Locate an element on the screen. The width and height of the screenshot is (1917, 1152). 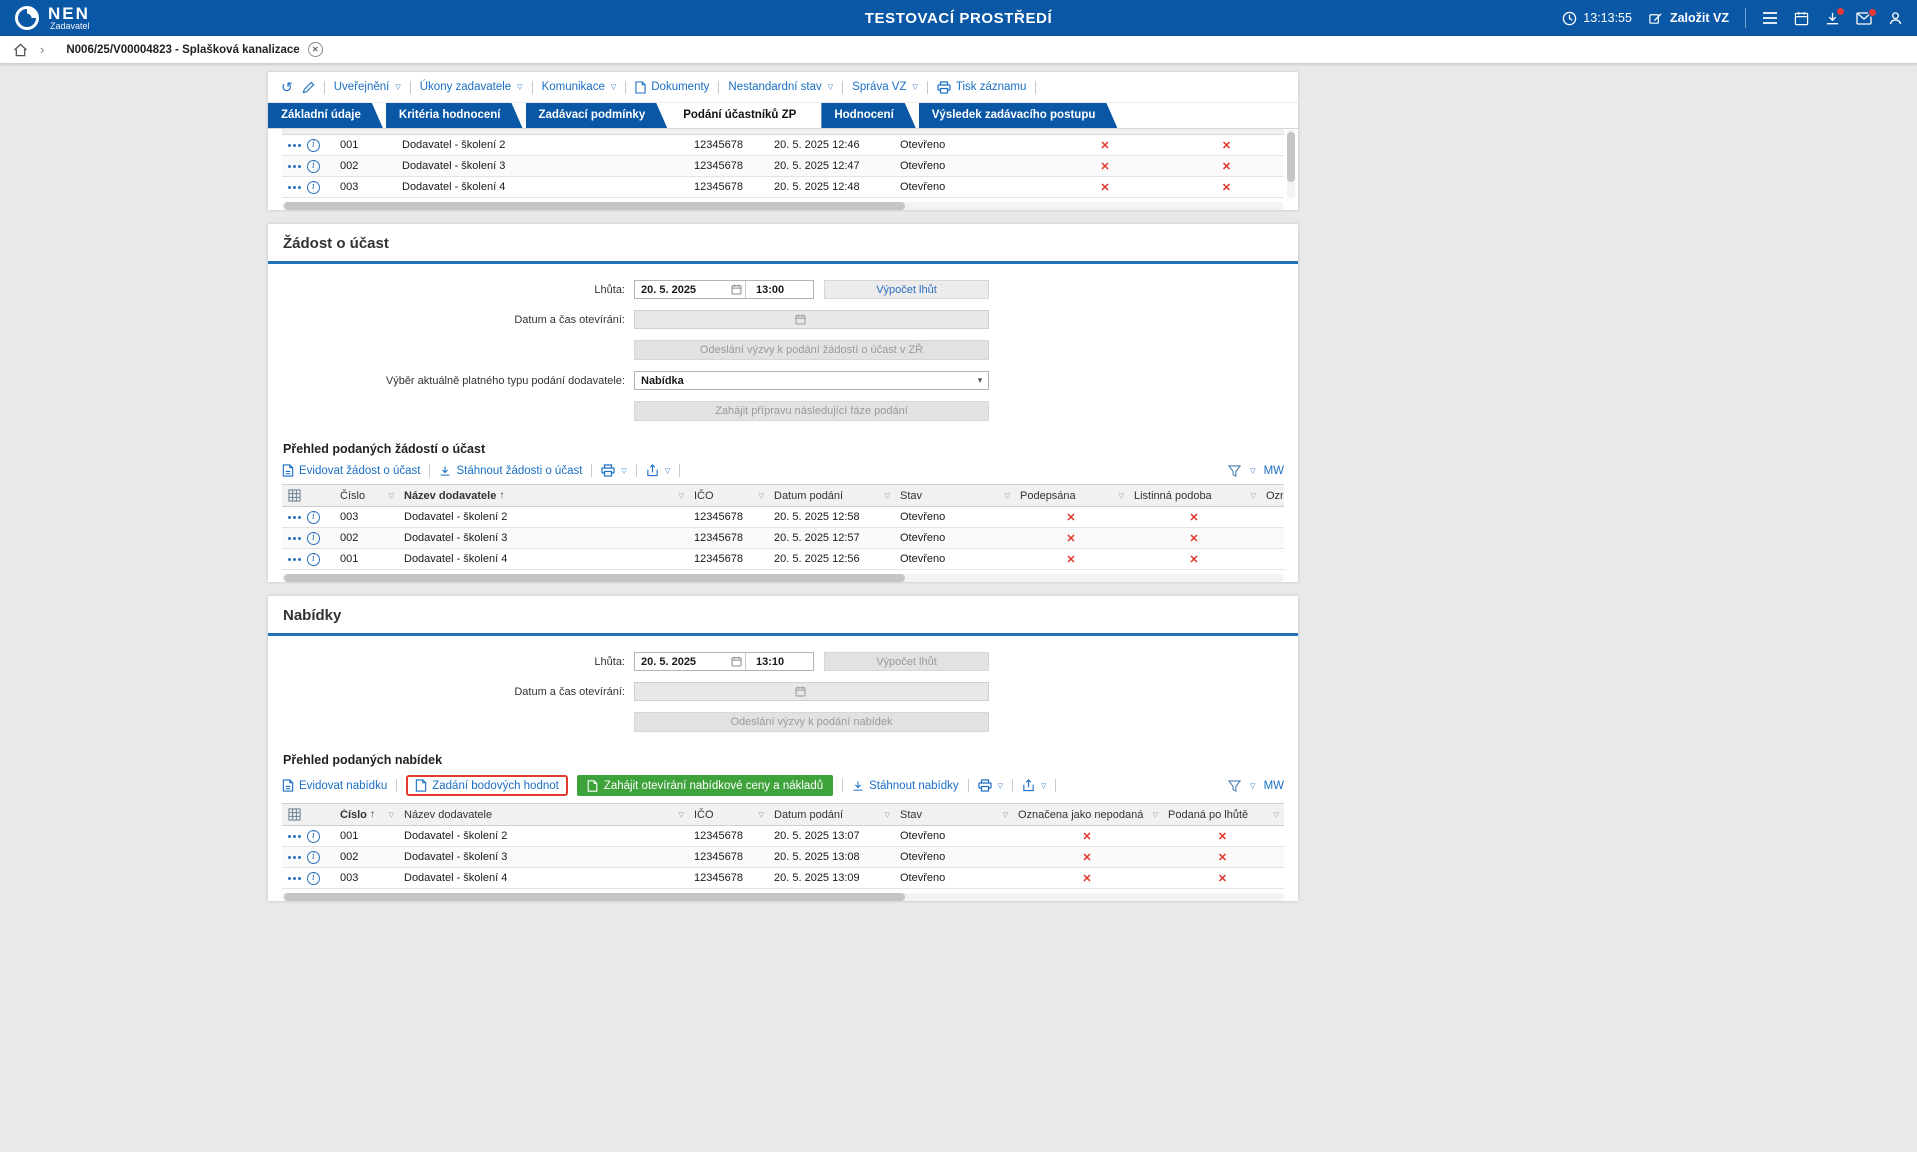
main-menu-button is located at coordinates (1770, 18).